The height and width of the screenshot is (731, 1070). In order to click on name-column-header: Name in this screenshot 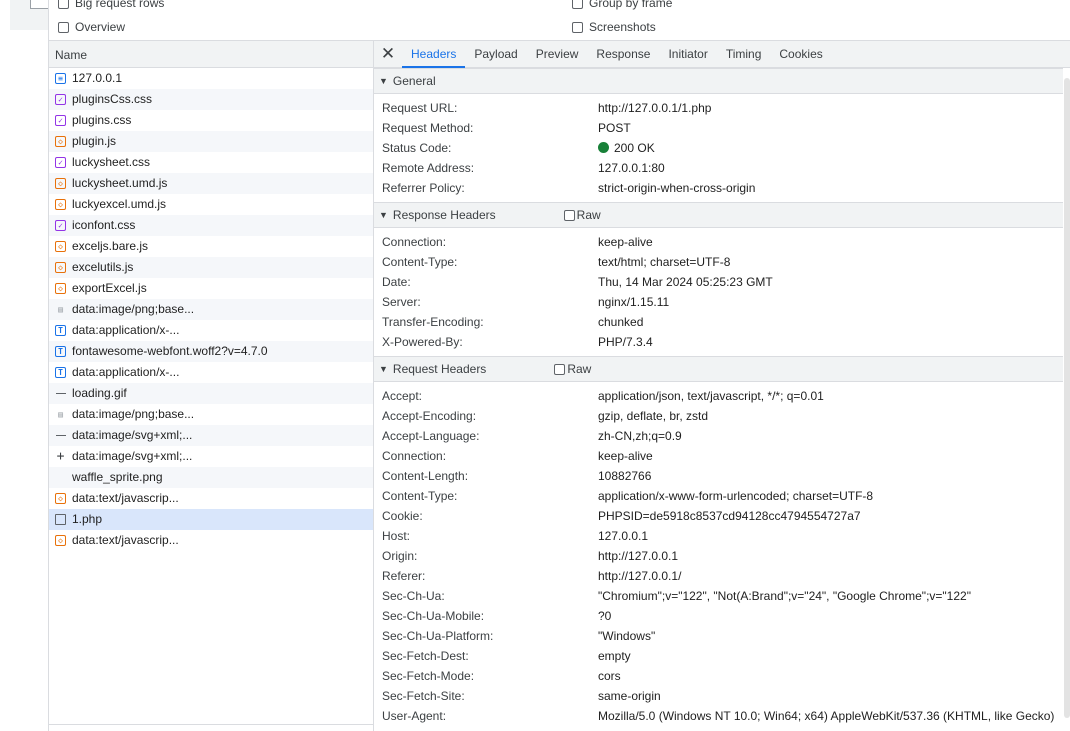, I will do `click(211, 54)`.